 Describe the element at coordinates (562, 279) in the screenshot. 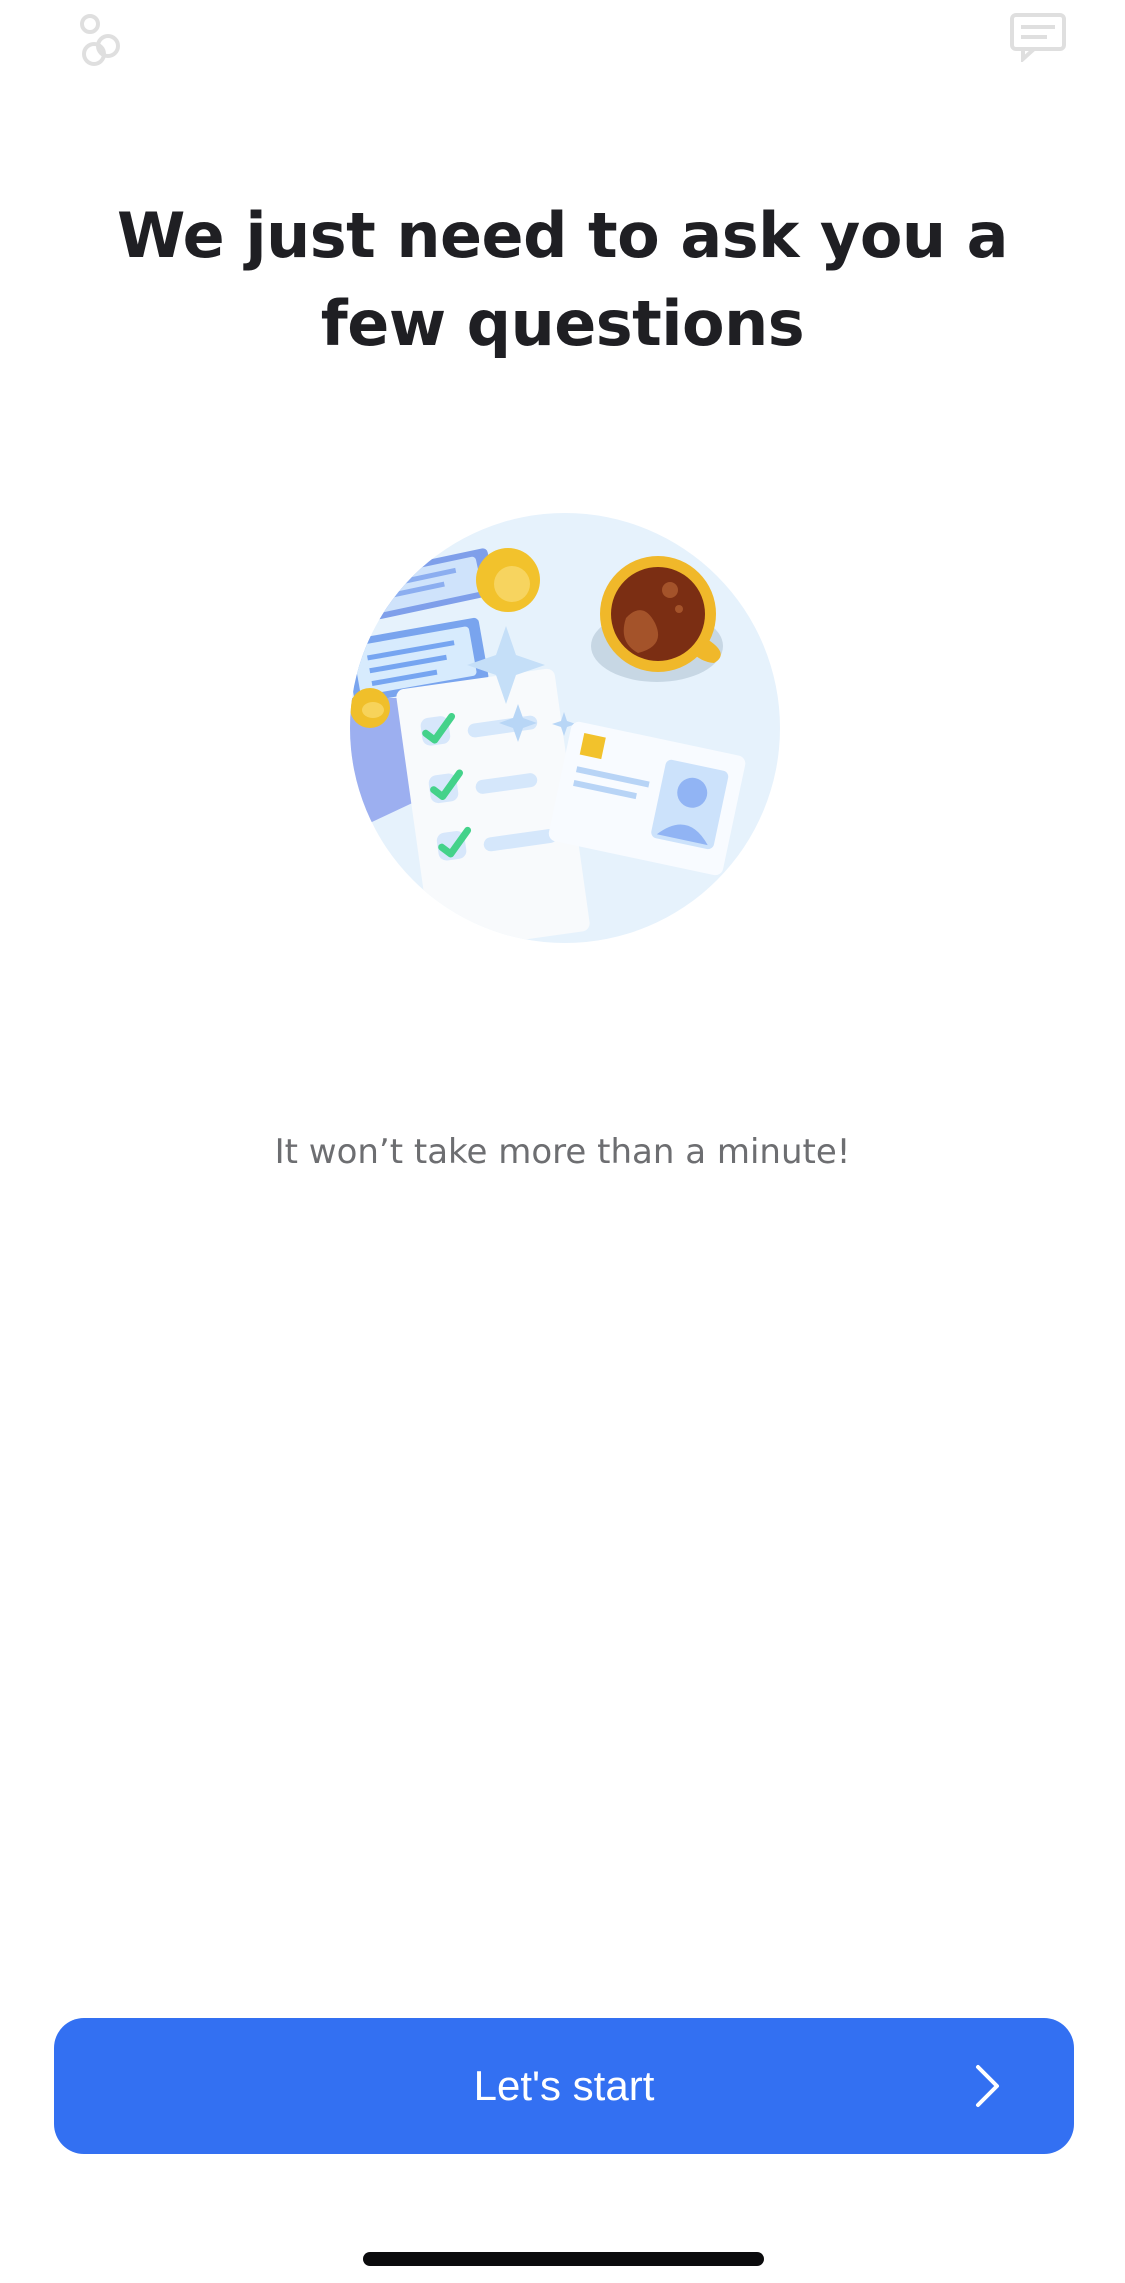

I see `page-title: We just need to ask you a few questions` at that location.